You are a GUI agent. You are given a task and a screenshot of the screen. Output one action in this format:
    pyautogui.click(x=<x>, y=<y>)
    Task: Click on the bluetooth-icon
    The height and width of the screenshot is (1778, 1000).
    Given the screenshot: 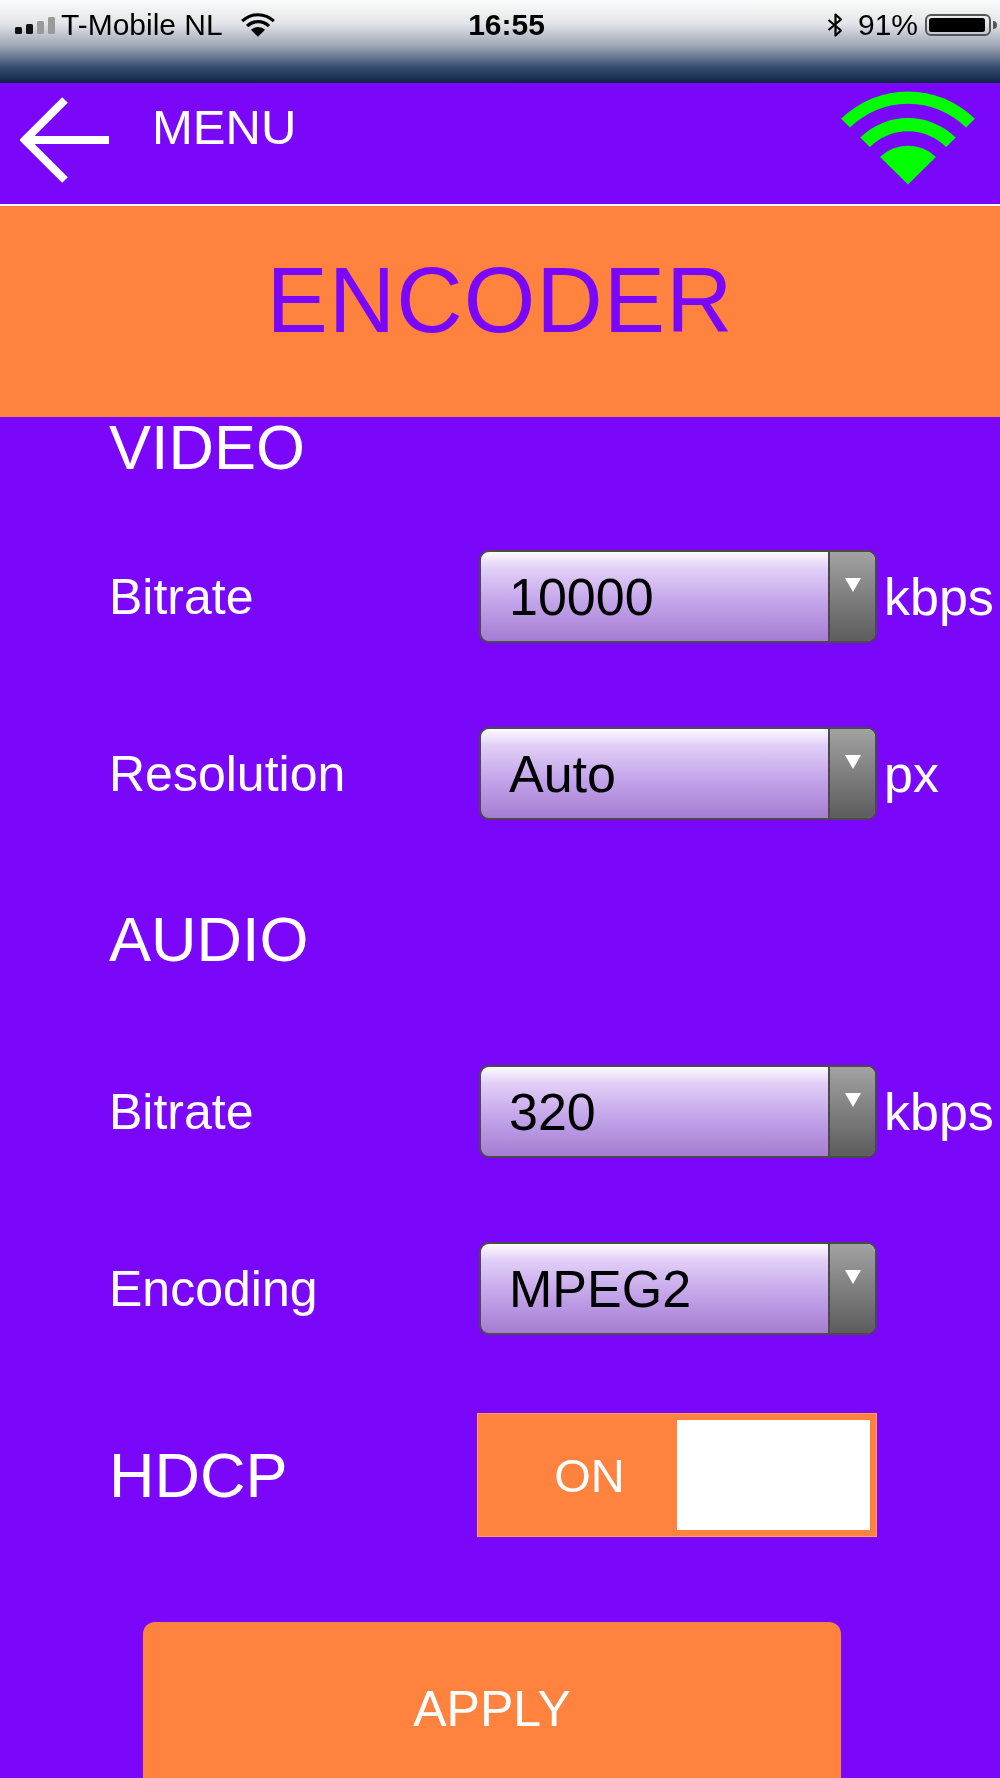 What is the action you would take?
    pyautogui.click(x=835, y=25)
    